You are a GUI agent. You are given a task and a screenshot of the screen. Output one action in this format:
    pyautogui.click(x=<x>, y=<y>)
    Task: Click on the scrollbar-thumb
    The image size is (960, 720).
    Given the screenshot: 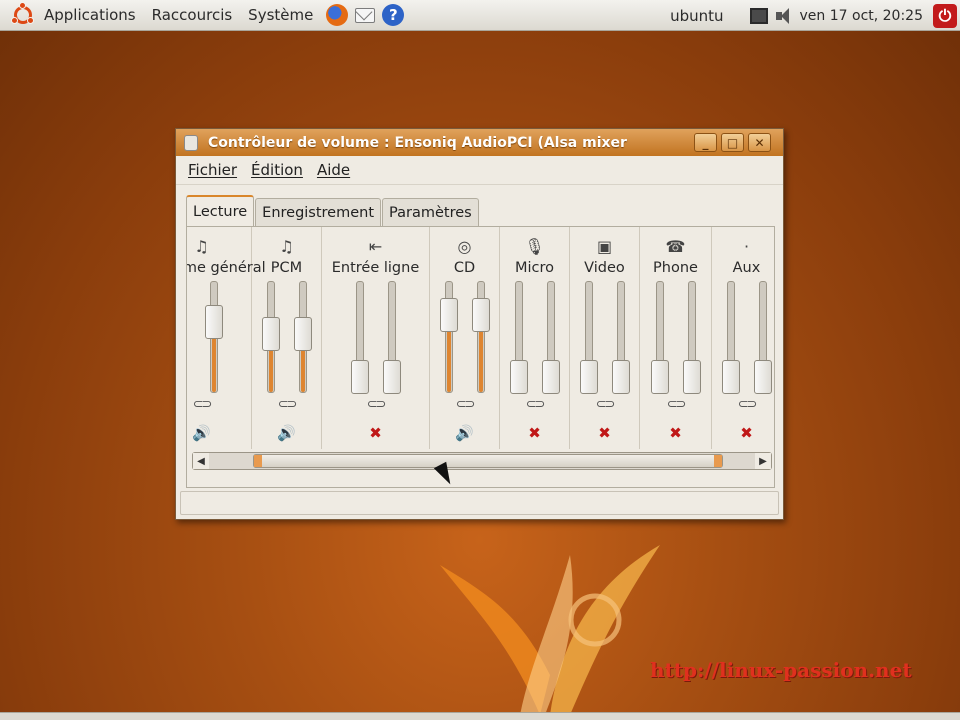 What is the action you would take?
    pyautogui.click(x=488, y=461)
    